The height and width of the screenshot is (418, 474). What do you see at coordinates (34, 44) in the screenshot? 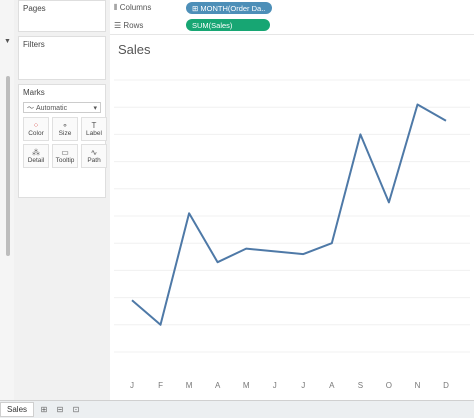
I see `filters-title: Filters` at bounding box center [34, 44].